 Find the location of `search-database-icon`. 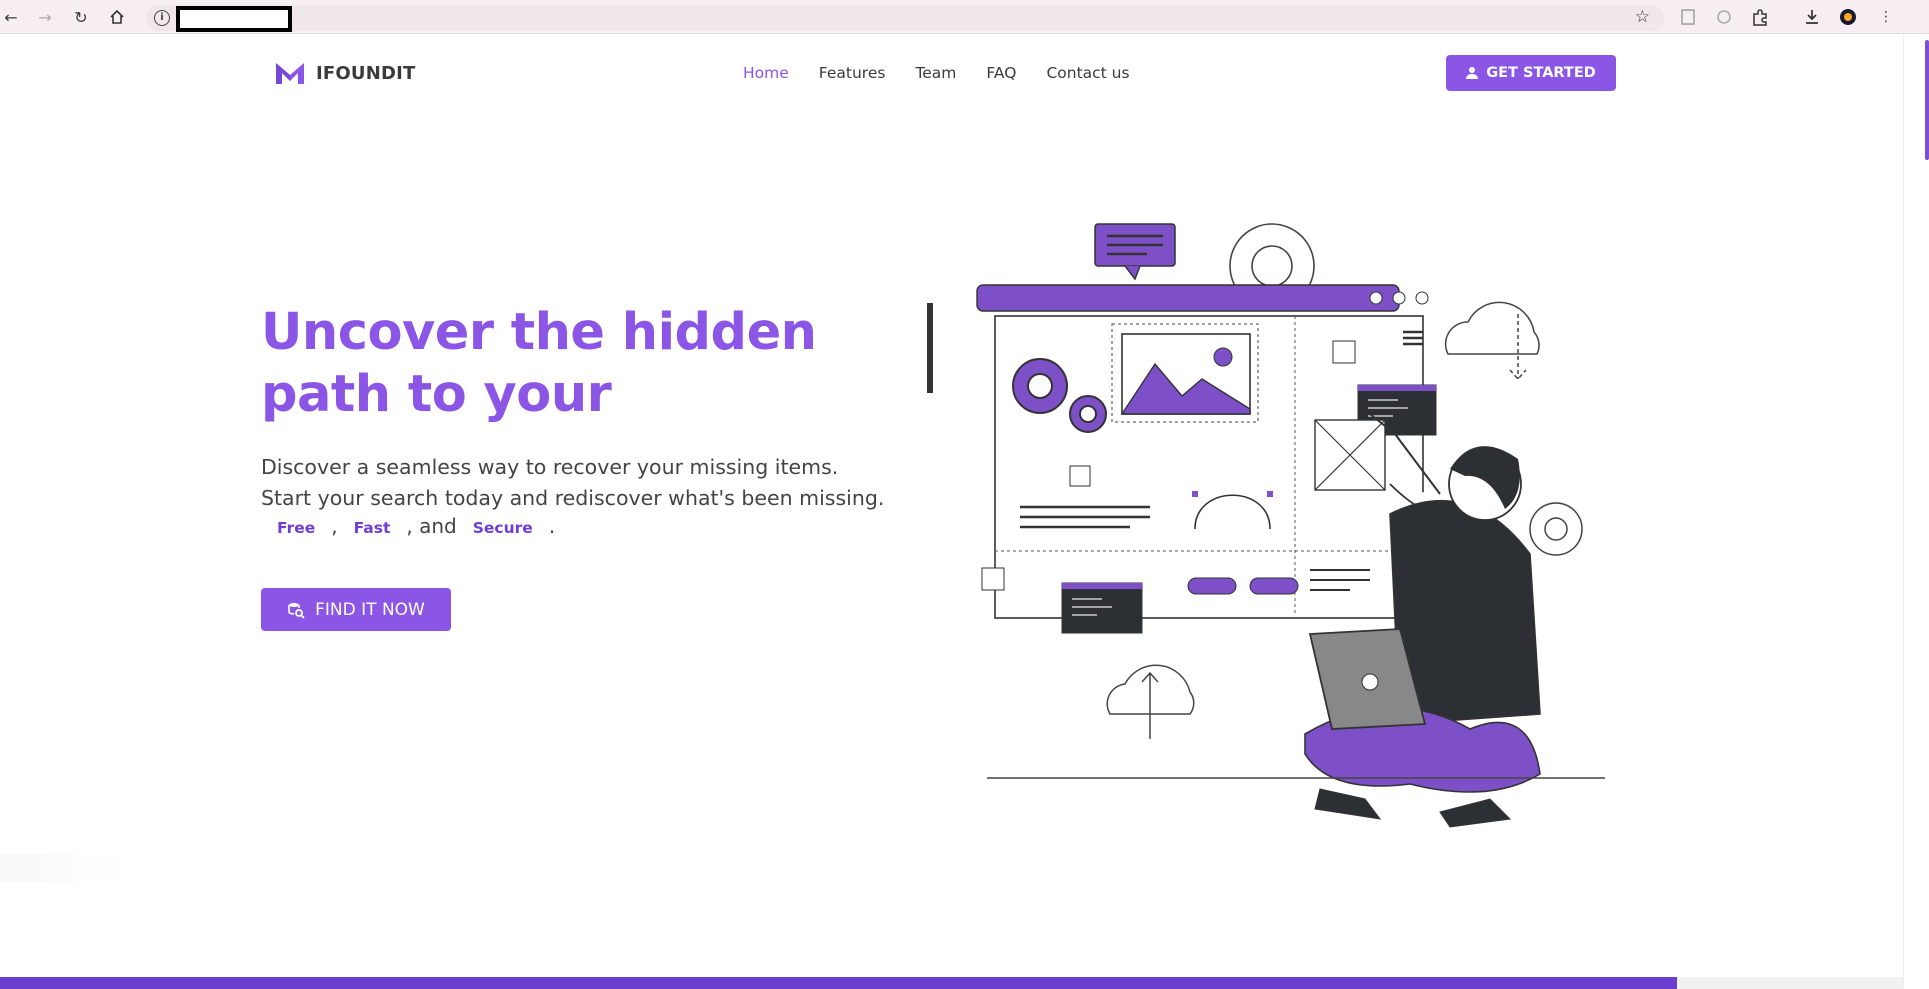

search-database-icon is located at coordinates (296, 610).